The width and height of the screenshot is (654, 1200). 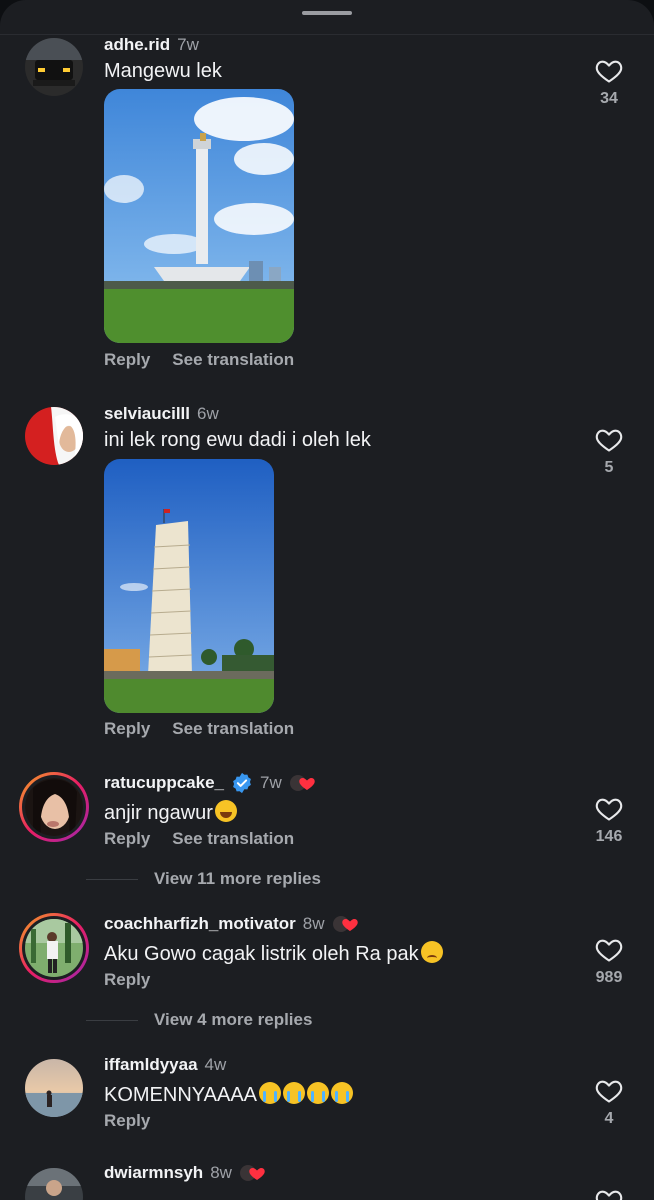 I want to click on comment-header: selviaucilll 6w, so click(x=161, y=414).